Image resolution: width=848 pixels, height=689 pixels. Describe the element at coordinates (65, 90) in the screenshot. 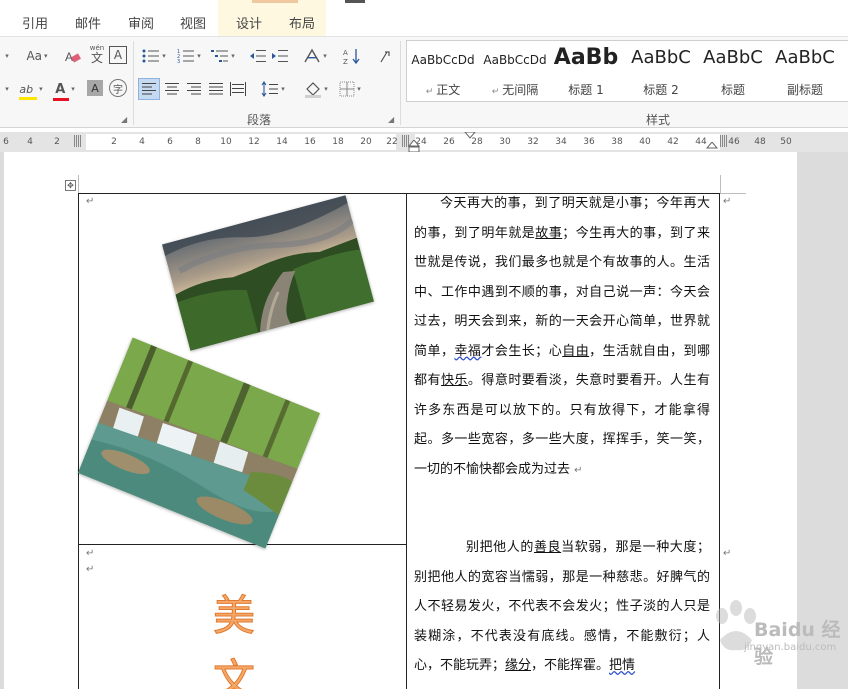

I see `font-color-button: A ▾` at that location.